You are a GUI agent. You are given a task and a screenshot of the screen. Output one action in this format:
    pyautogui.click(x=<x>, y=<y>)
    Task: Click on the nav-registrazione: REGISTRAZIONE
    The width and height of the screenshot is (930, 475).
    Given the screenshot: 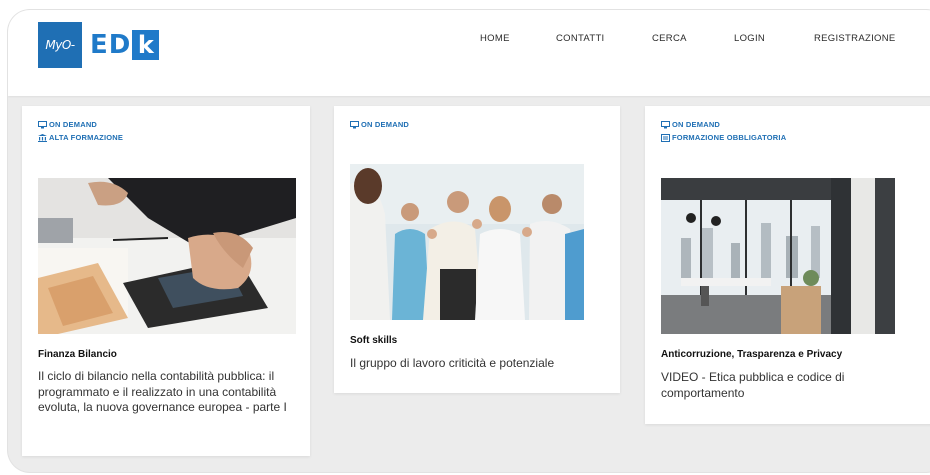 What is the action you would take?
    pyautogui.click(x=855, y=38)
    